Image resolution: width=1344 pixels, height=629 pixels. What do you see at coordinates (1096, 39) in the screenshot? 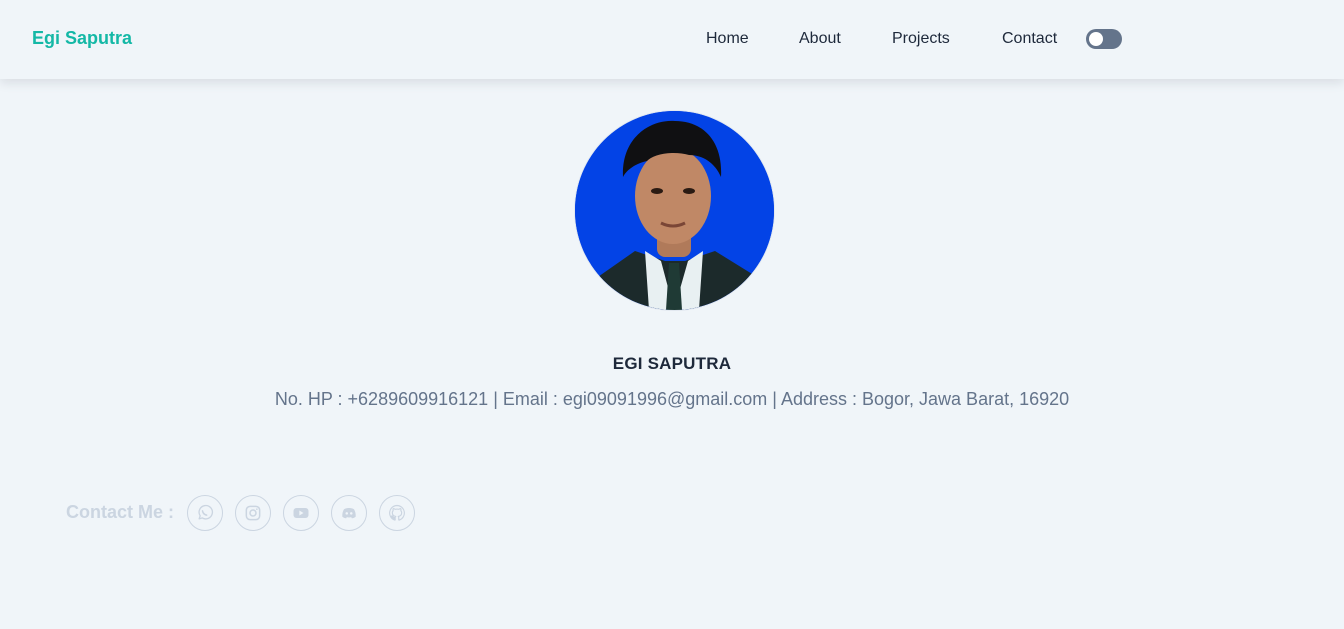
I see `toggle-knob` at bounding box center [1096, 39].